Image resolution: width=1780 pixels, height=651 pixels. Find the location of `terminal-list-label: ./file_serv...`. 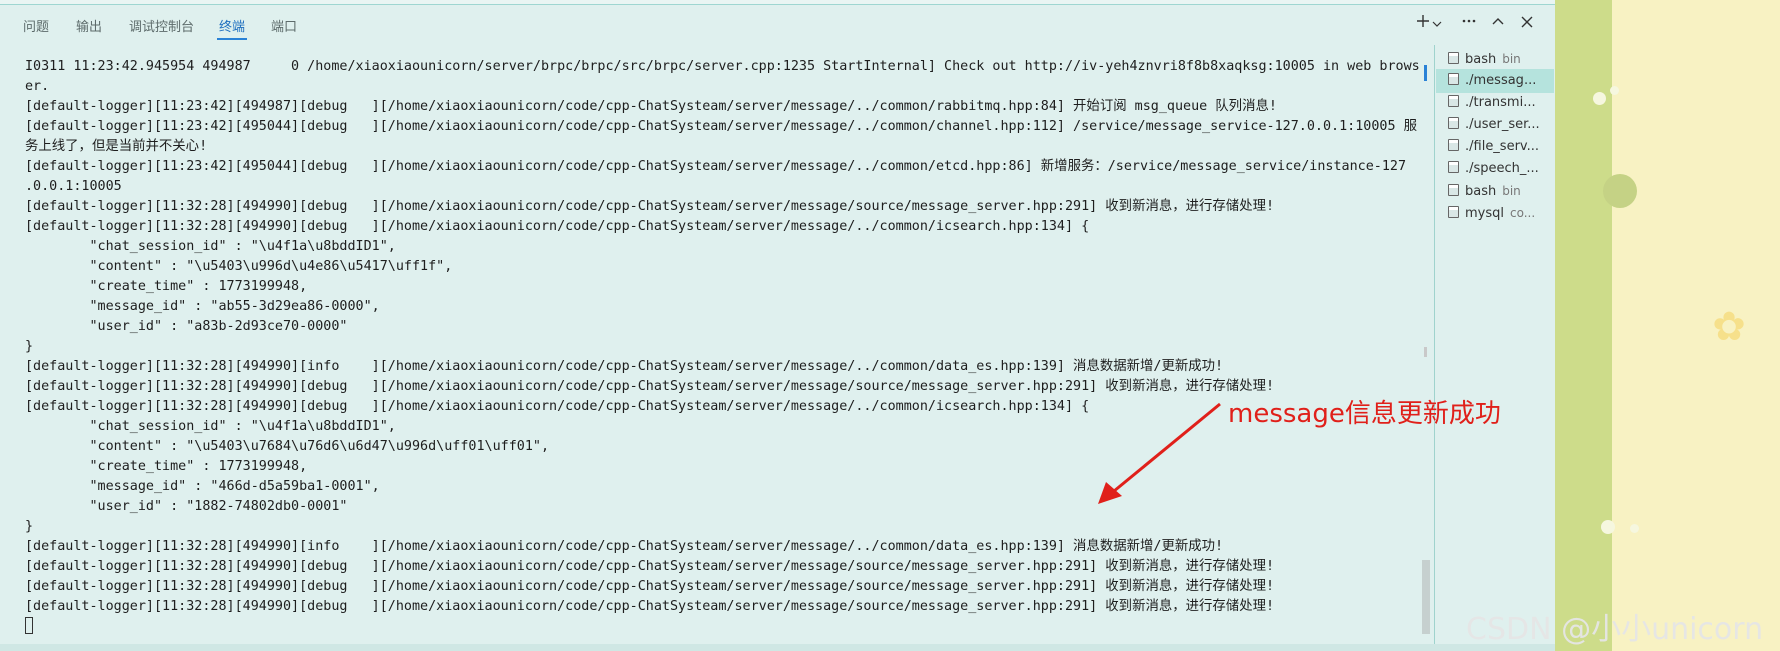

terminal-list-label: ./file_serv... is located at coordinates (1502, 146).